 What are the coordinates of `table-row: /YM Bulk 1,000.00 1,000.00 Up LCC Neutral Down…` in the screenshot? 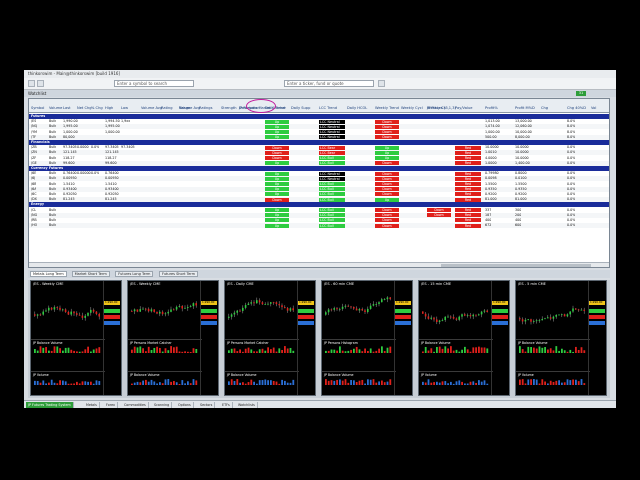 It's located at (319, 132).